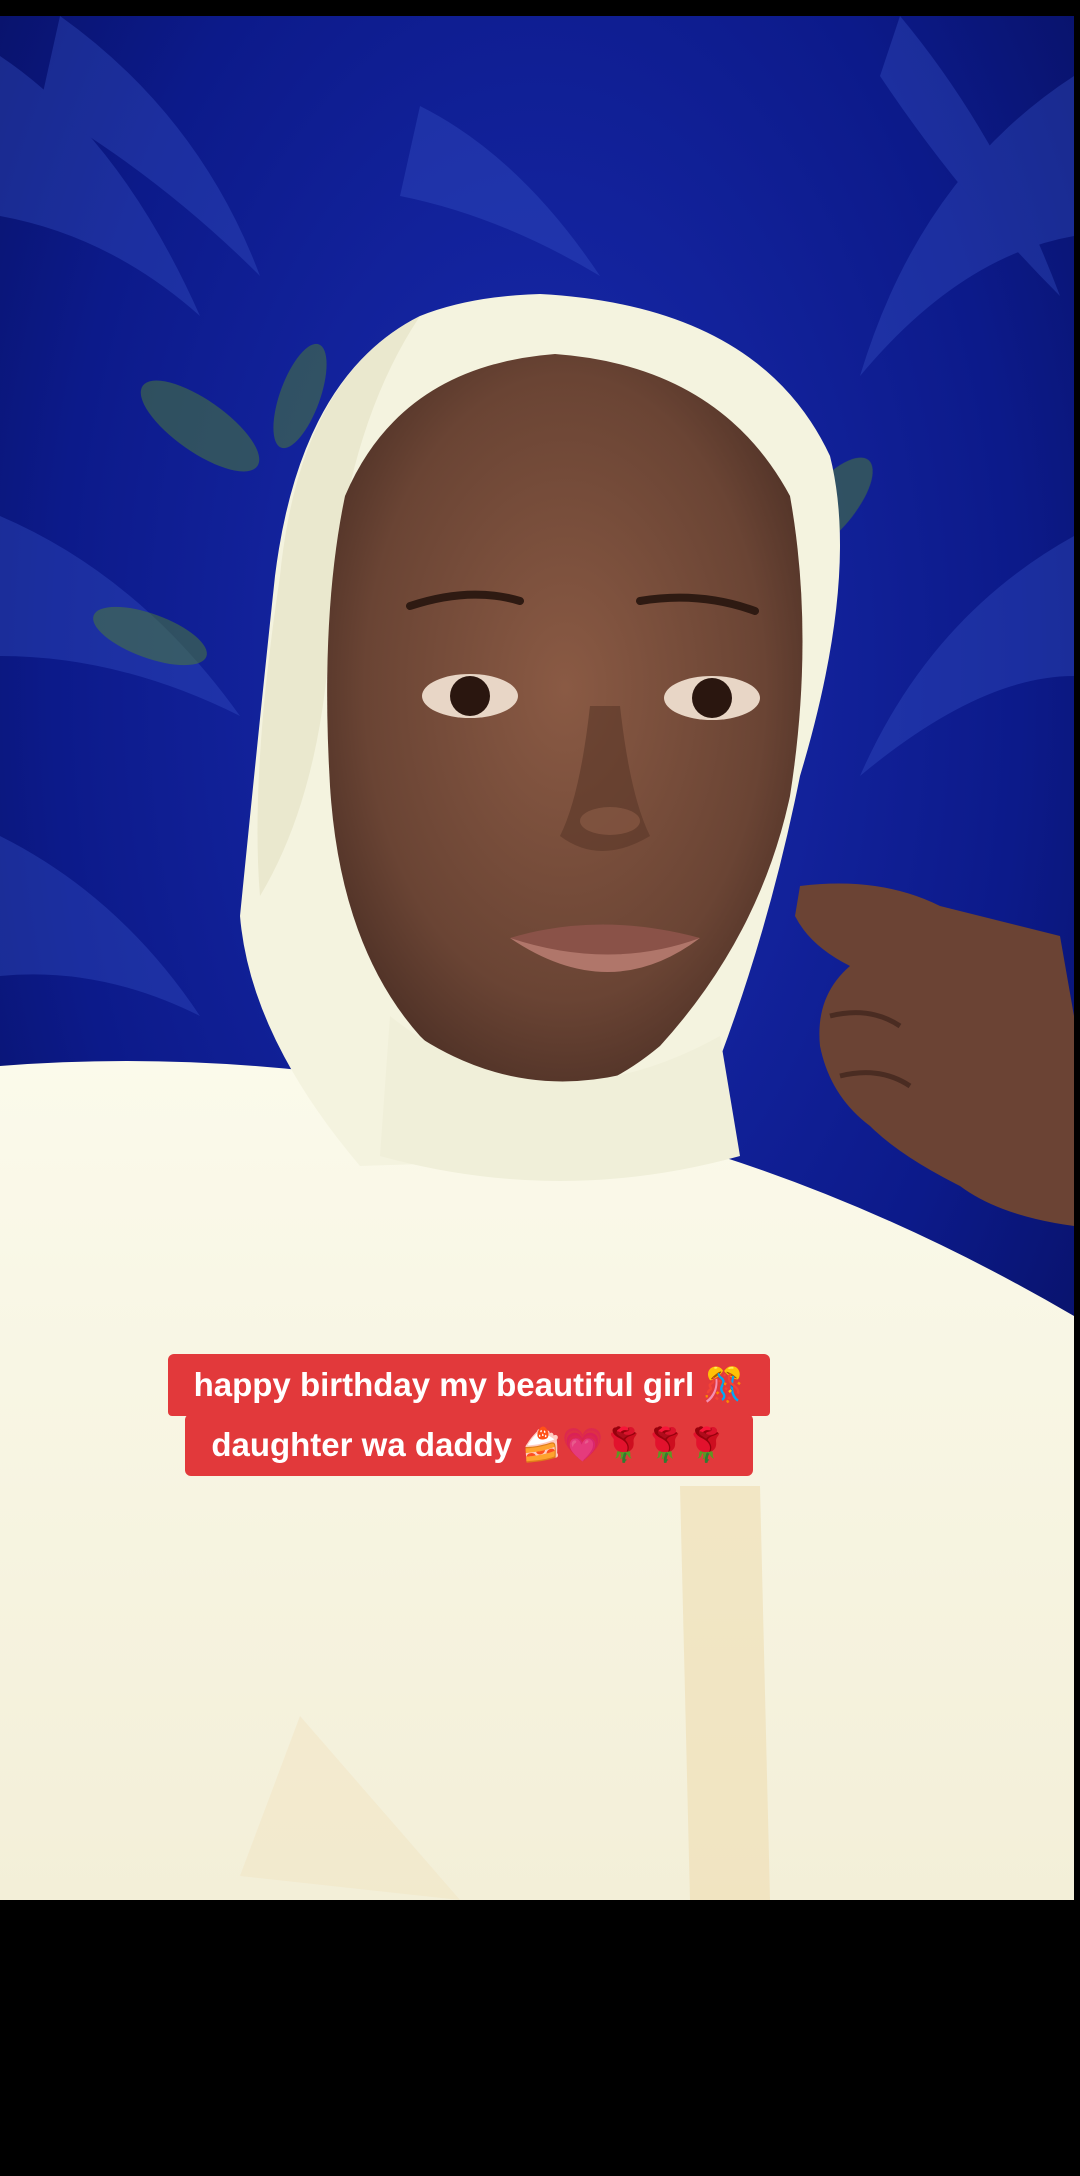 The image size is (1080, 2176). I want to click on right-letterbox, so click(1077, 950).